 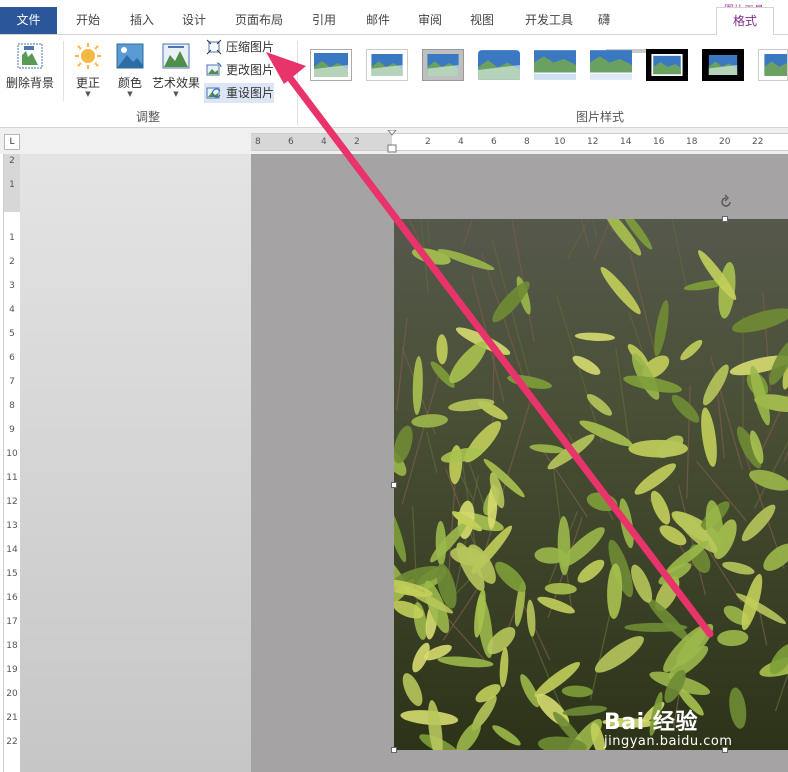 What do you see at coordinates (250, 70) in the screenshot?
I see `change-picture-label: 更改图片` at bounding box center [250, 70].